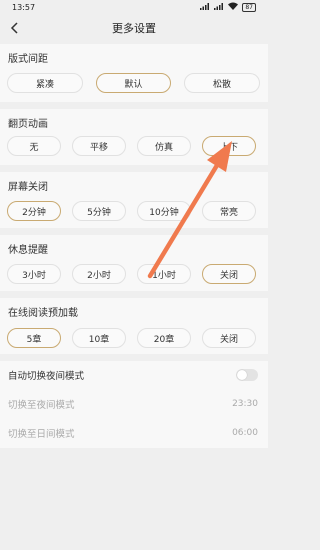 The image size is (320, 550). What do you see at coordinates (245, 433) in the screenshot?
I see `to-day-time: 06:00` at bounding box center [245, 433].